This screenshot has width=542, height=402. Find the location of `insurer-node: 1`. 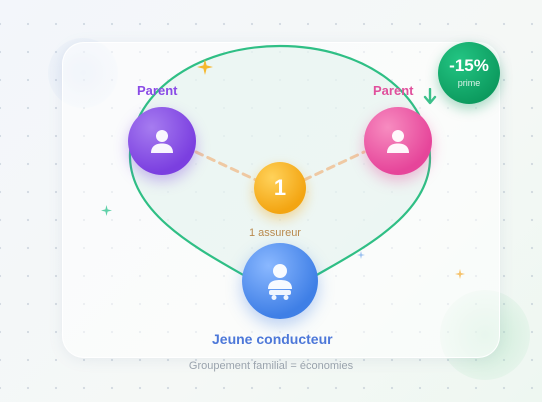

insurer-node: 1 is located at coordinates (280, 188).